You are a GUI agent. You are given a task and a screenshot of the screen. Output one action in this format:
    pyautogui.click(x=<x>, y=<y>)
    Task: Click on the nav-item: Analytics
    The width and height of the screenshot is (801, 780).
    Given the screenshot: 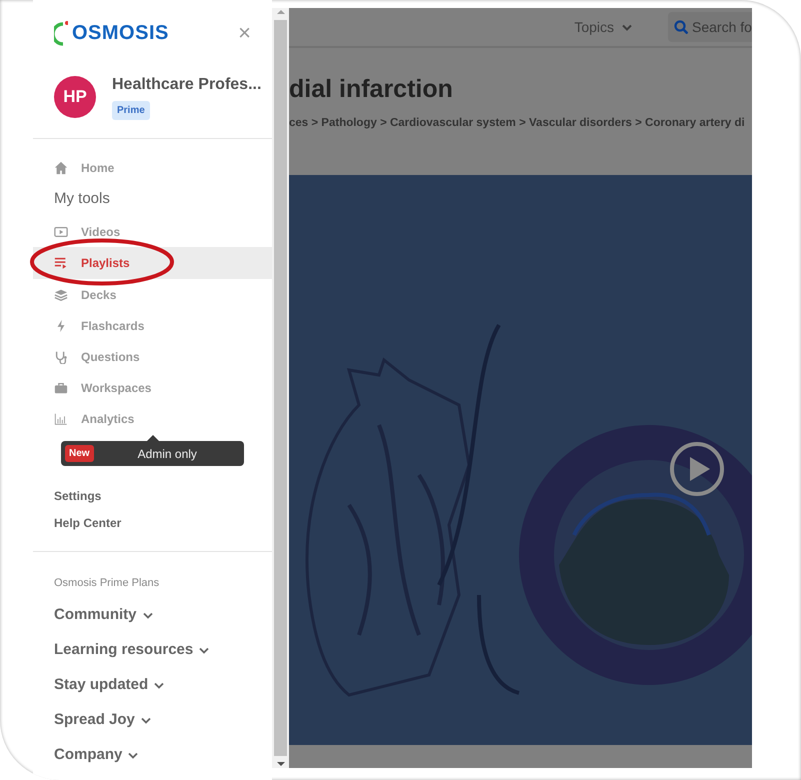 What is the action you would take?
    pyautogui.click(x=152, y=418)
    